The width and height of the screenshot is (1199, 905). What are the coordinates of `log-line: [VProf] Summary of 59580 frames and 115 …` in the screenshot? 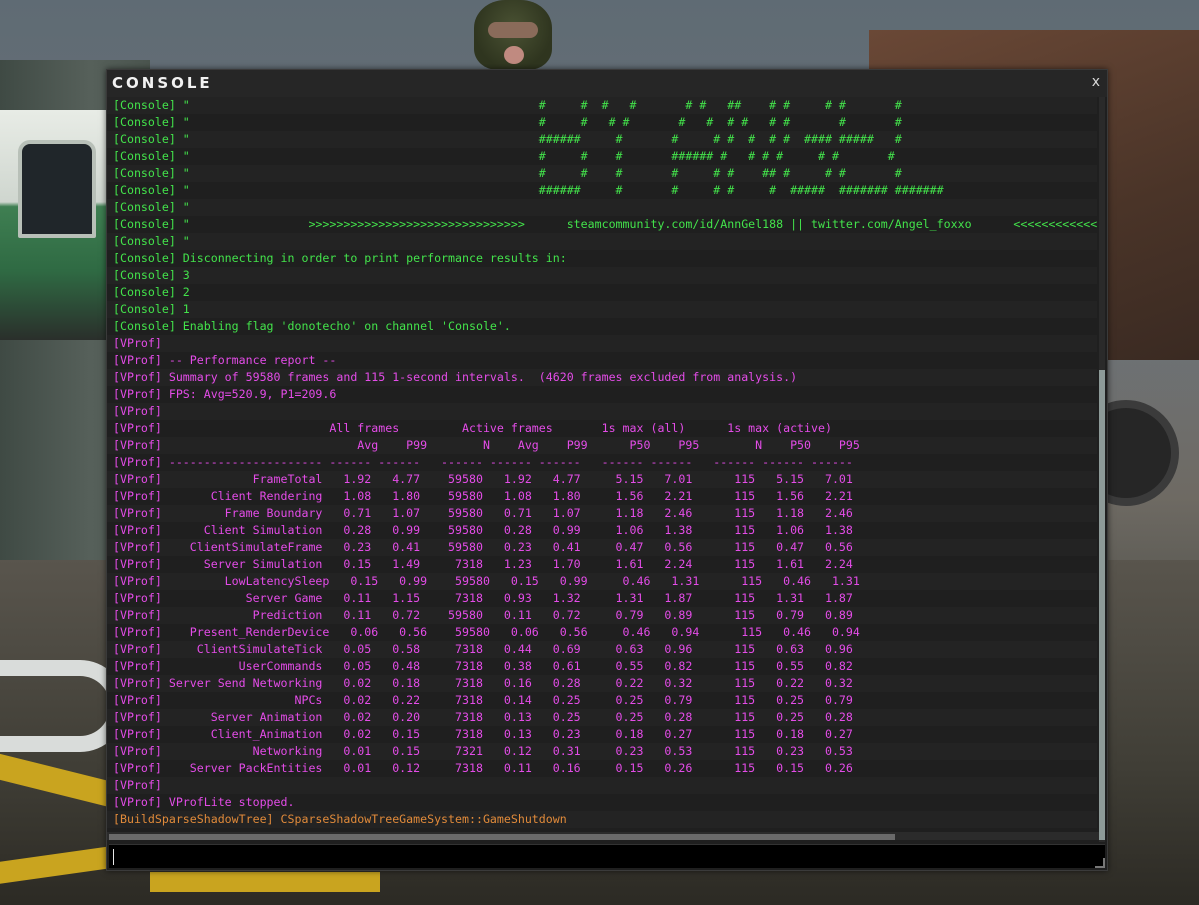 It's located at (602, 377).